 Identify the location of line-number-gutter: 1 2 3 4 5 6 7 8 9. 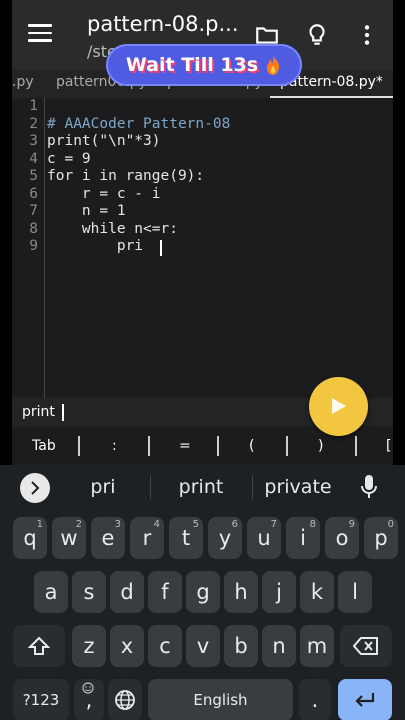
(28, 248).